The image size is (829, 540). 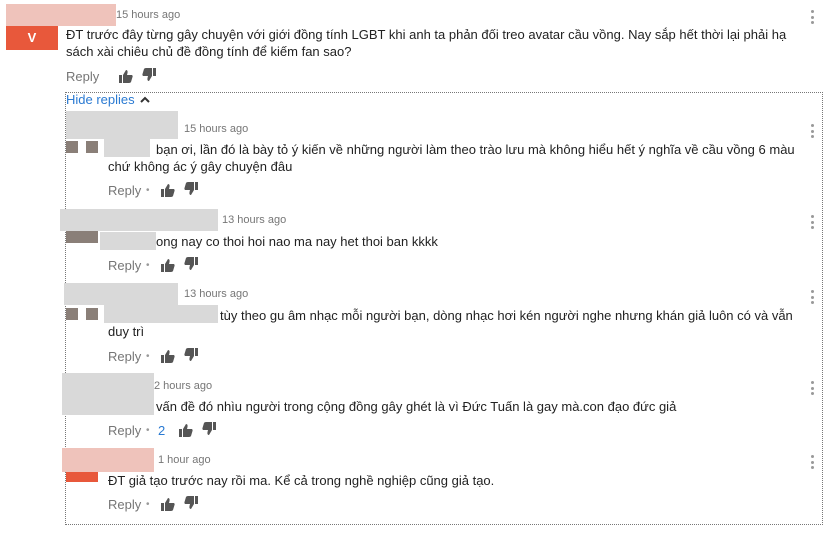 What do you see at coordinates (200, 166) in the screenshot?
I see `reply-text-line2: chứ không ác ý gây chuyện đâu` at bounding box center [200, 166].